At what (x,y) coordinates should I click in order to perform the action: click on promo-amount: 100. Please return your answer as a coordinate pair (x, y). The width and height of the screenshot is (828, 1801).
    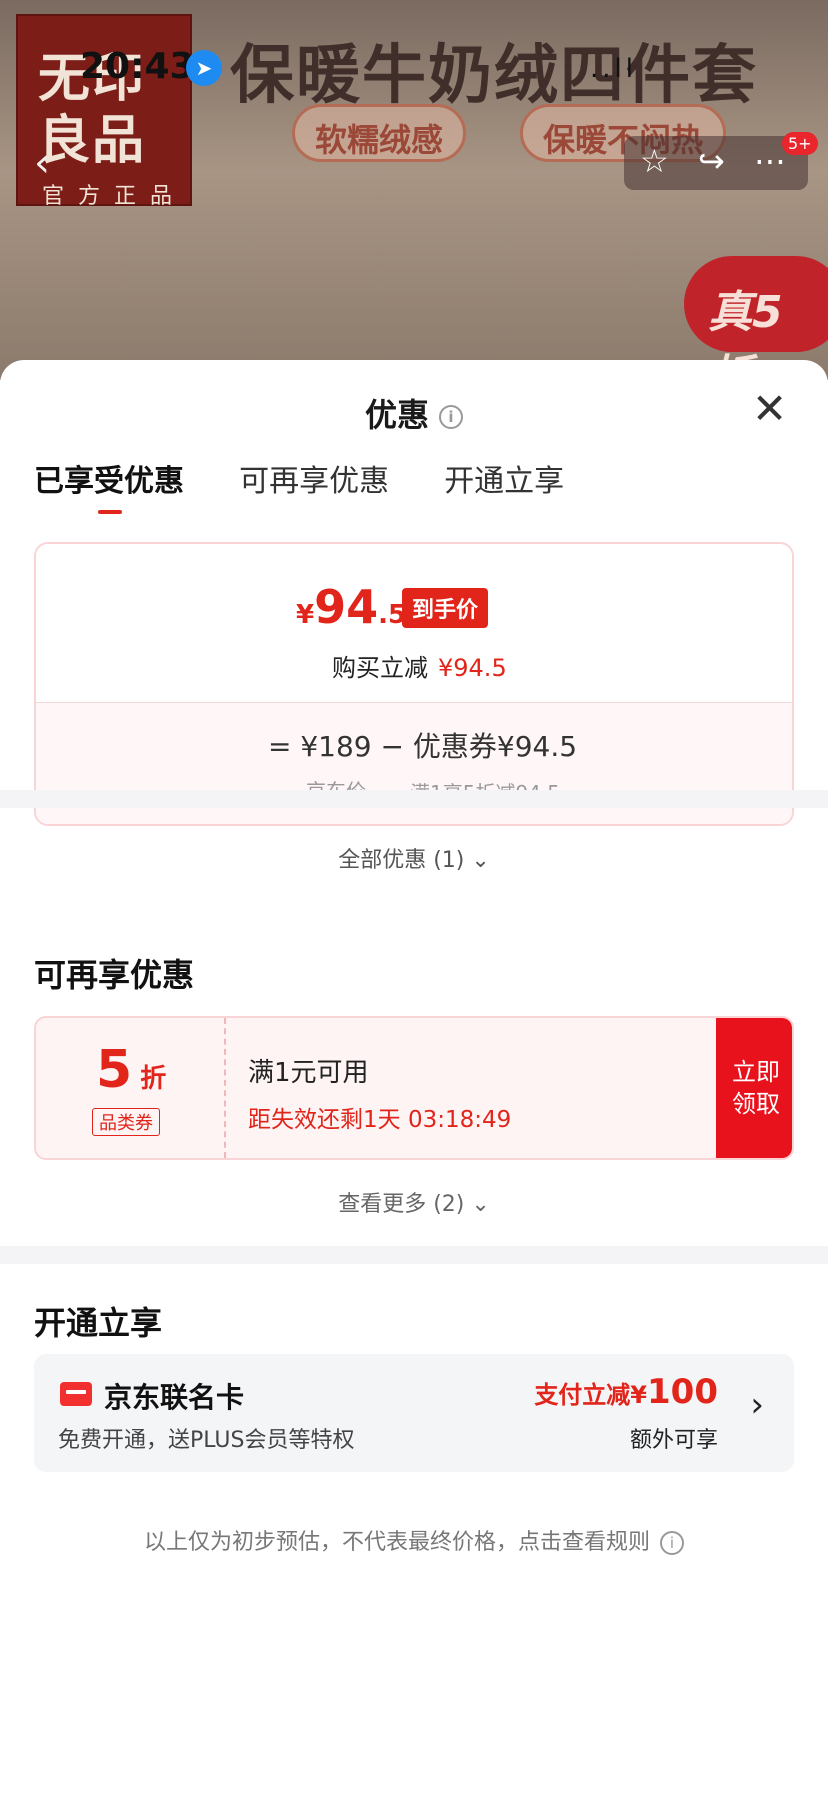
    Looking at the image, I should click on (682, 1392).